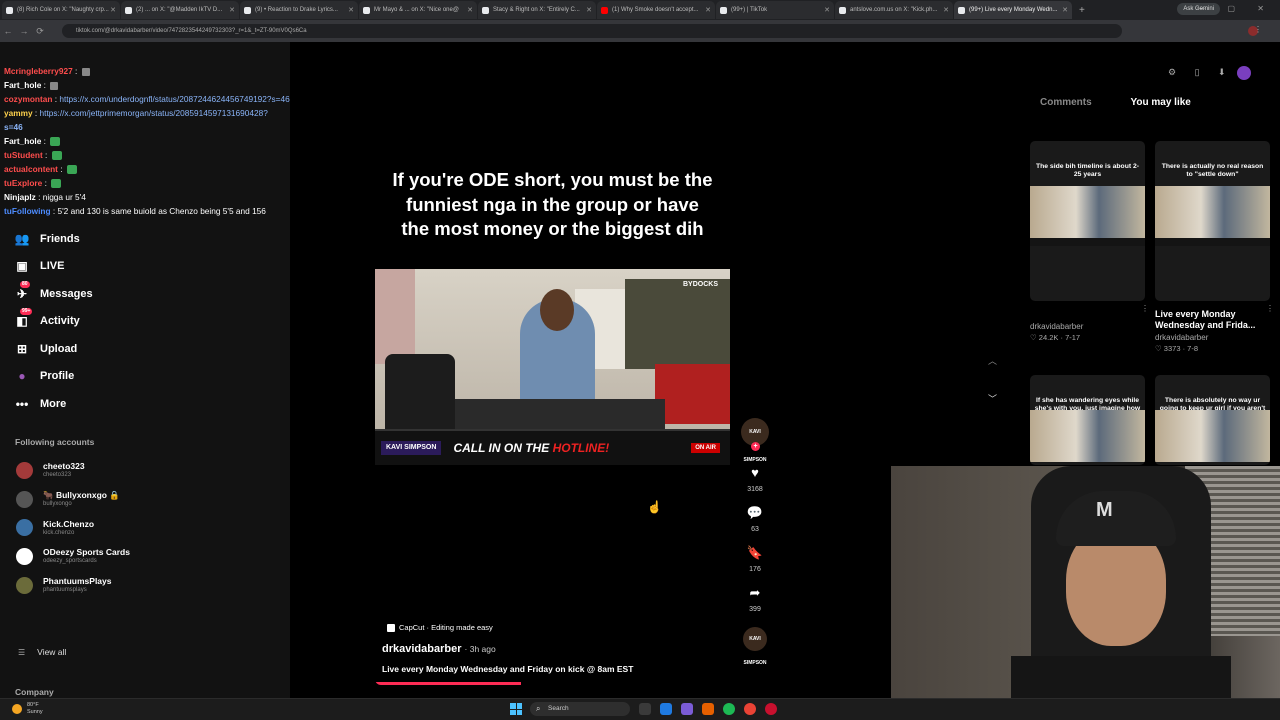 The image size is (1280, 720). I want to click on file-explorer-icon, so click(645, 709).